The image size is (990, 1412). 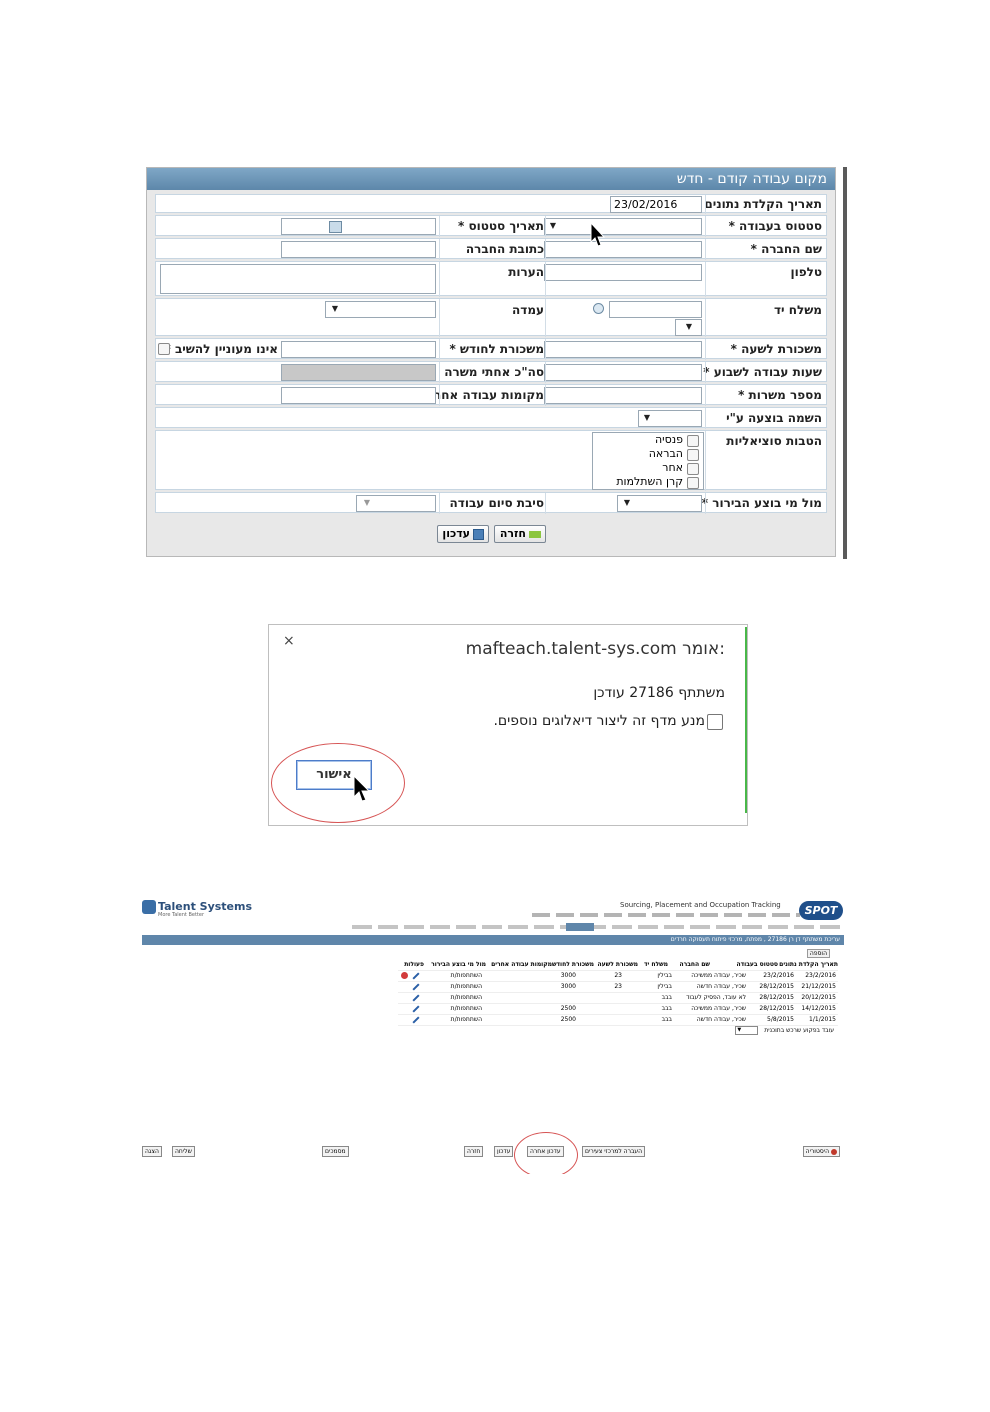 I want to click on position-select, so click(x=380, y=309).